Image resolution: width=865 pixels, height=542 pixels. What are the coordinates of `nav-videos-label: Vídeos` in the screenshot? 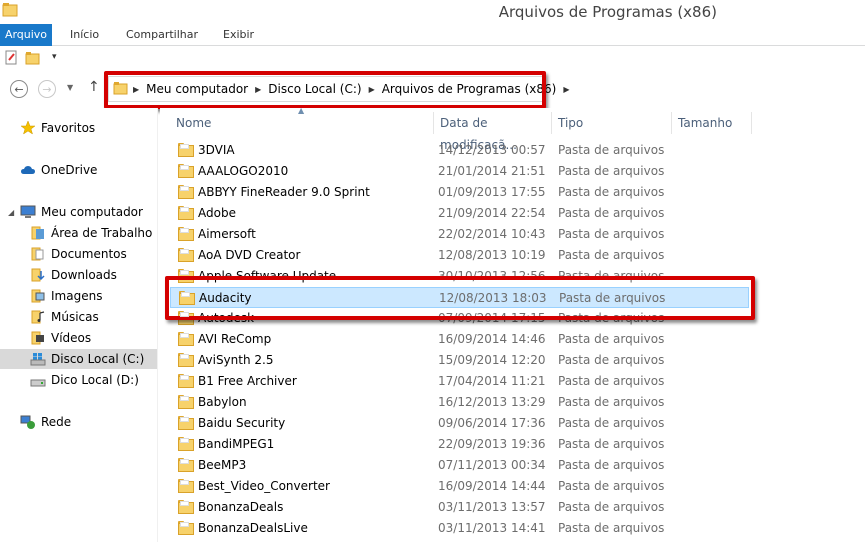 It's located at (71, 338).